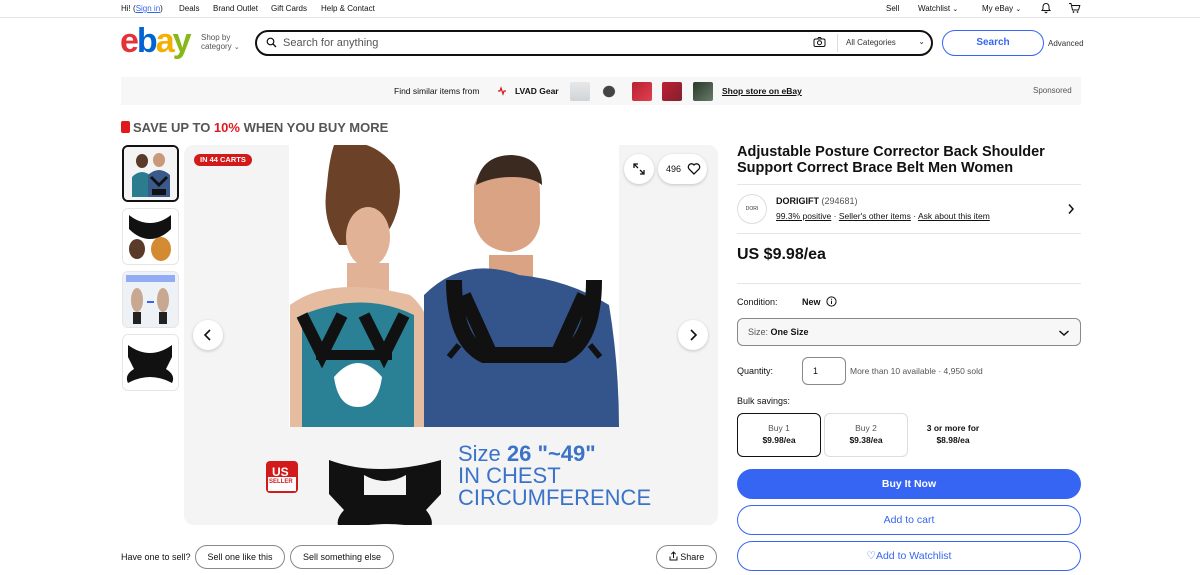 The image size is (1200, 575). Describe the element at coordinates (752, 209) in the screenshot. I see `seller-avatar: DORI` at that location.